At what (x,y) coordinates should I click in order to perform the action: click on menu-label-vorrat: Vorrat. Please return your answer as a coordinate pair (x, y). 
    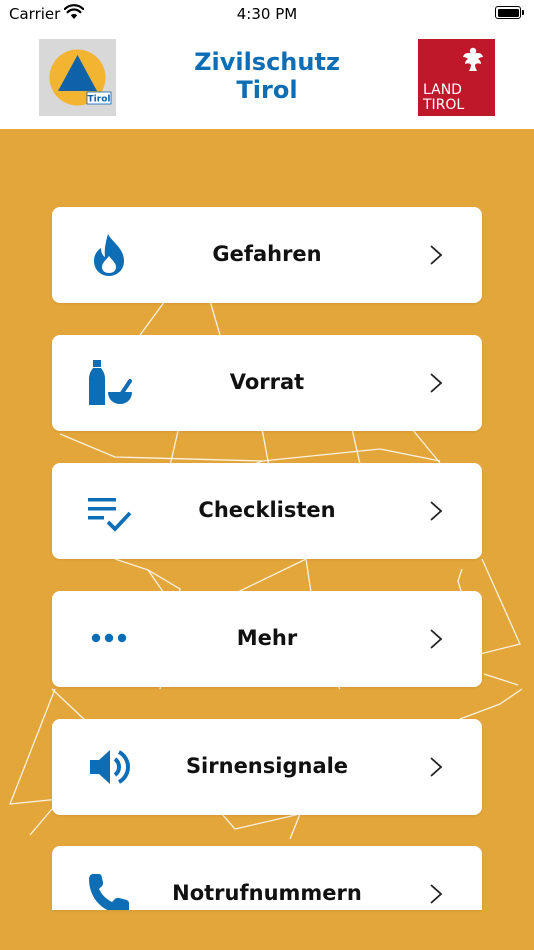
    Looking at the image, I should click on (267, 382).